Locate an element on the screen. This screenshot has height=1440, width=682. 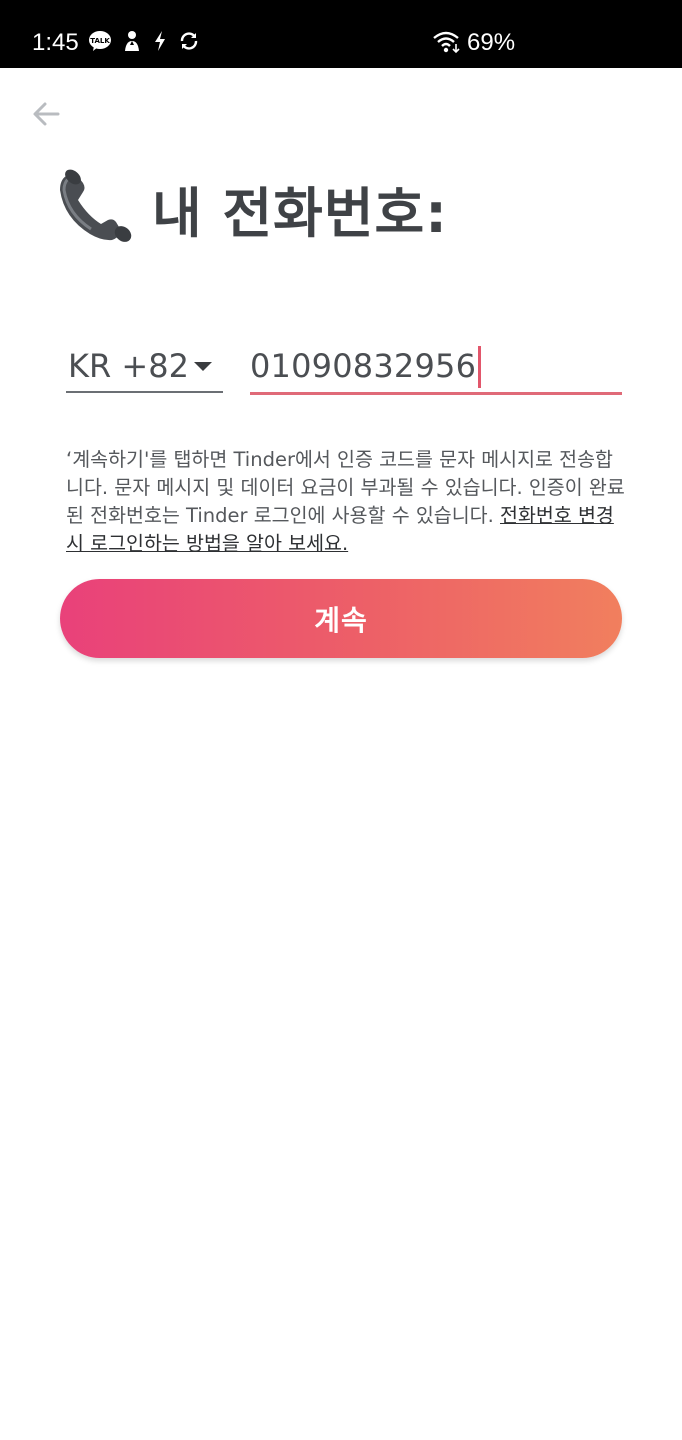
status-bar: 1:45 TALK 69% is located at coordinates (341, 34).